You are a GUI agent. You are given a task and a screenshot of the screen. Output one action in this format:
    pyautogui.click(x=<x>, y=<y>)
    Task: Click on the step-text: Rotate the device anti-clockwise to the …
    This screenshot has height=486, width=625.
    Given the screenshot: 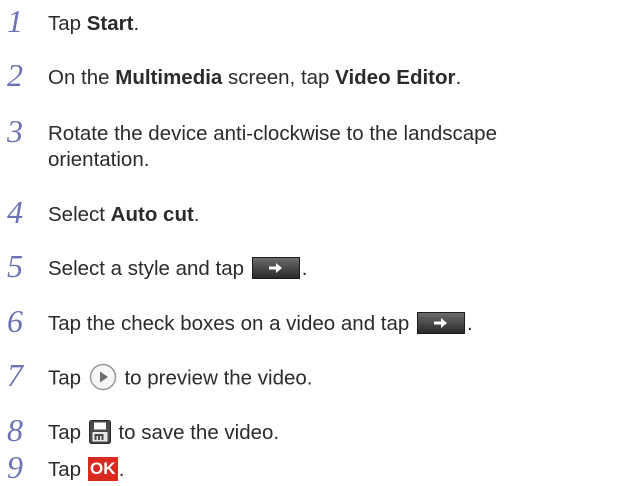 What is the action you would take?
    pyautogui.click(x=272, y=146)
    